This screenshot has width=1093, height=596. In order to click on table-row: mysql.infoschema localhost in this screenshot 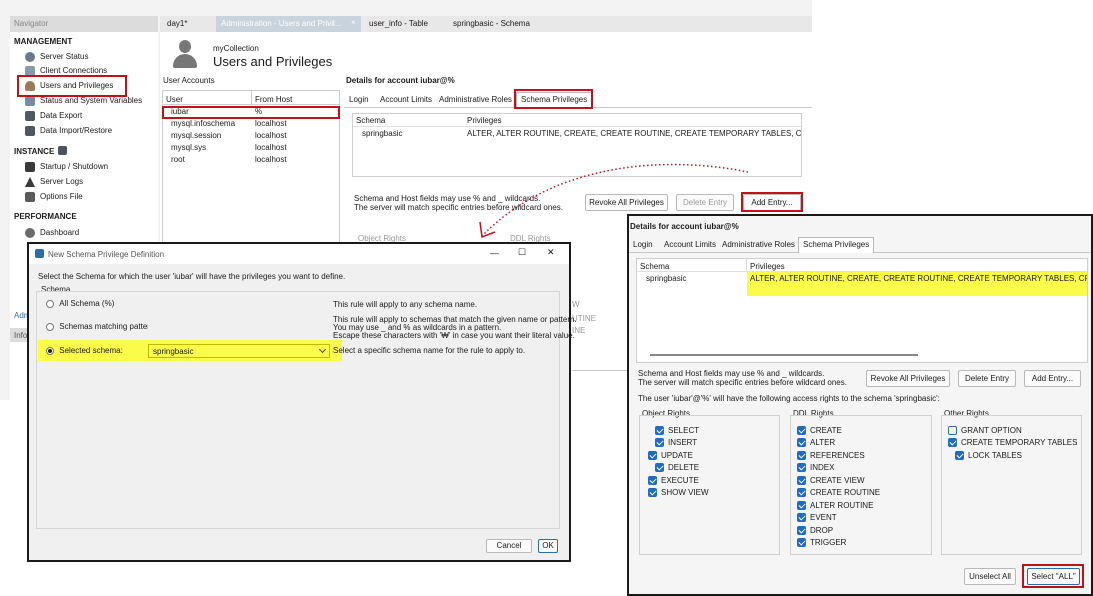, I will do `click(251, 124)`.